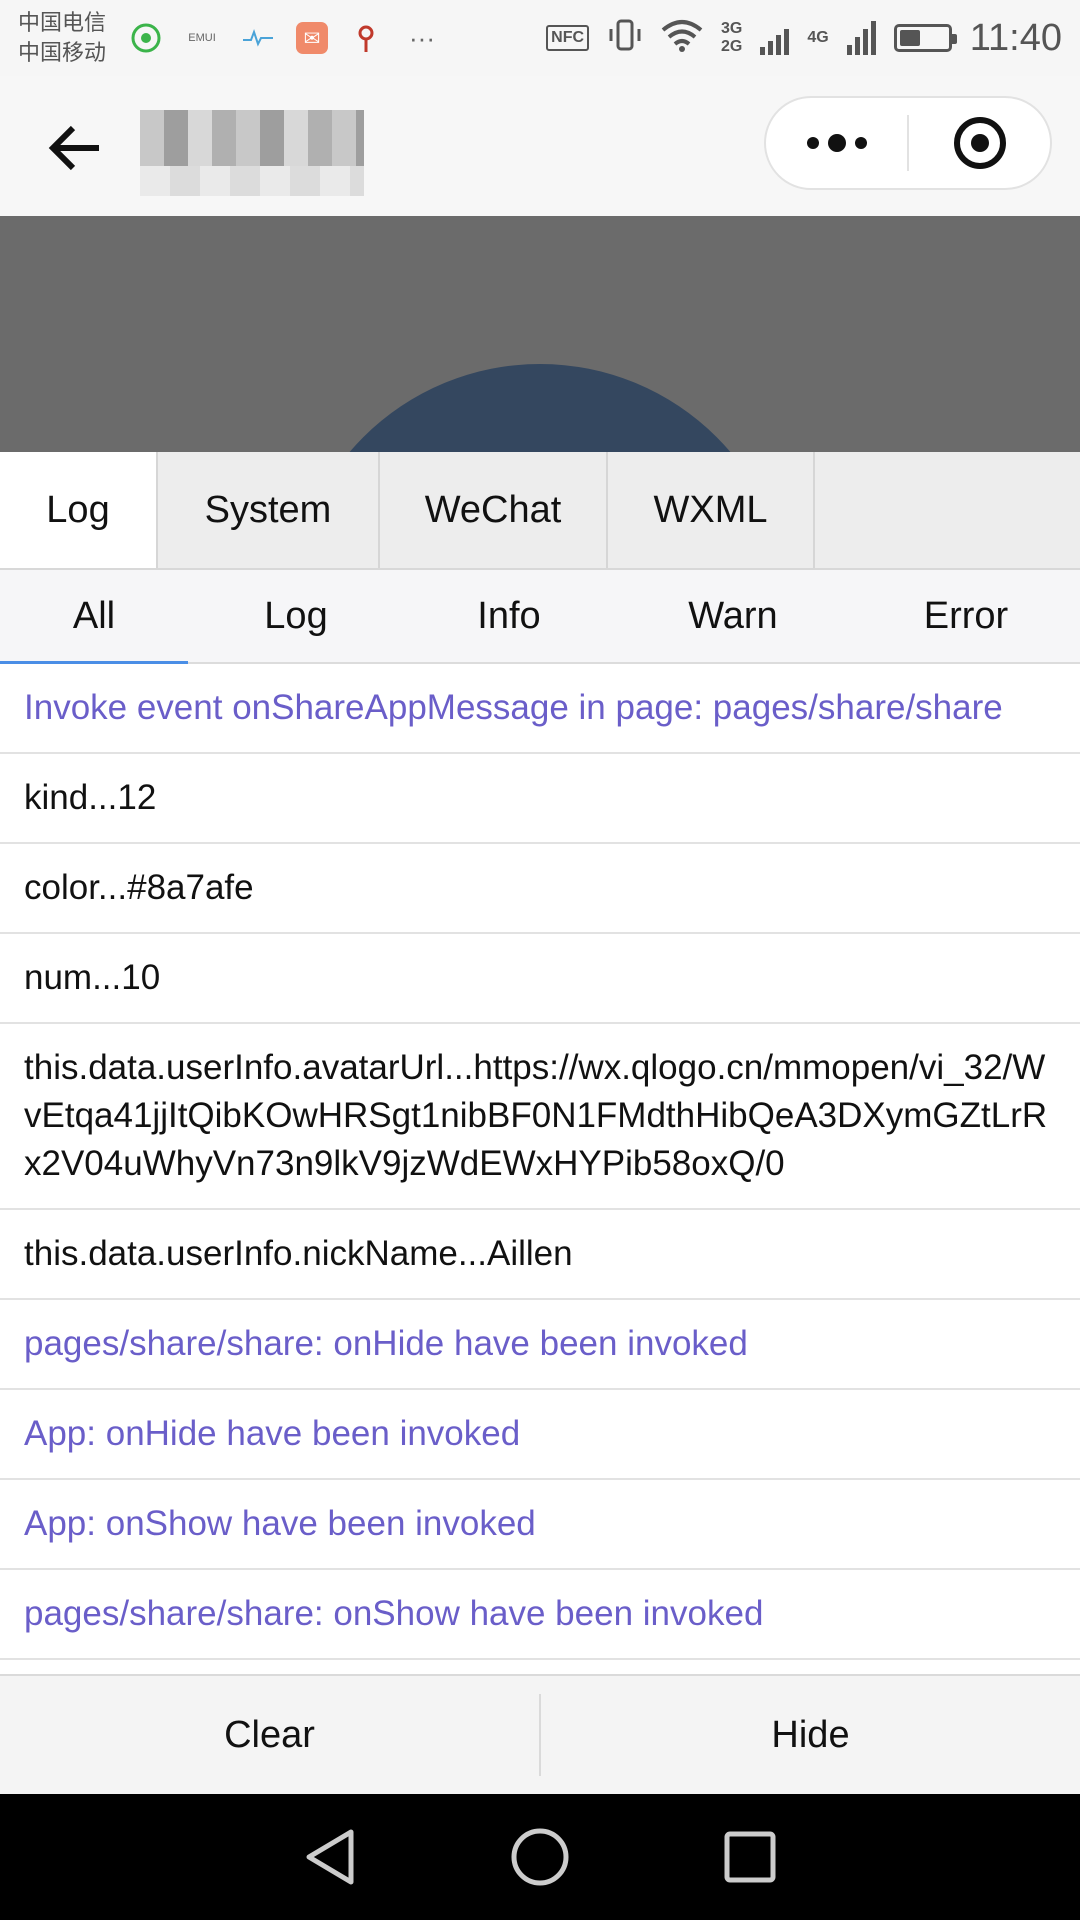  I want to click on nfc-icon: NFC, so click(568, 38).